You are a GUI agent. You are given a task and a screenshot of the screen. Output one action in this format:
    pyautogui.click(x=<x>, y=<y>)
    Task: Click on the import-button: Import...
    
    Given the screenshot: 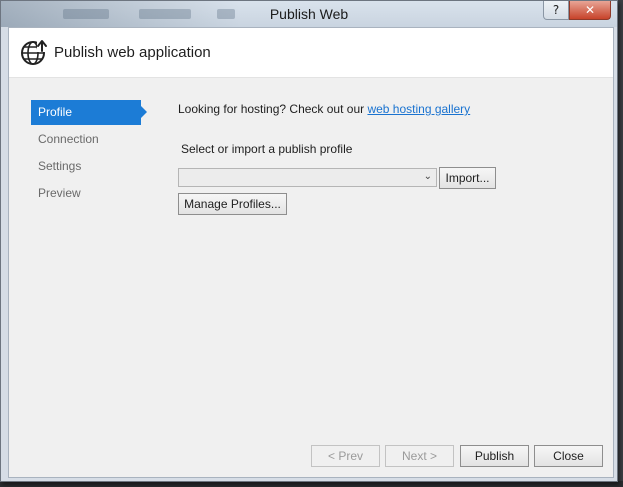 What is the action you would take?
    pyautogui.click(x=467, y=178)
    